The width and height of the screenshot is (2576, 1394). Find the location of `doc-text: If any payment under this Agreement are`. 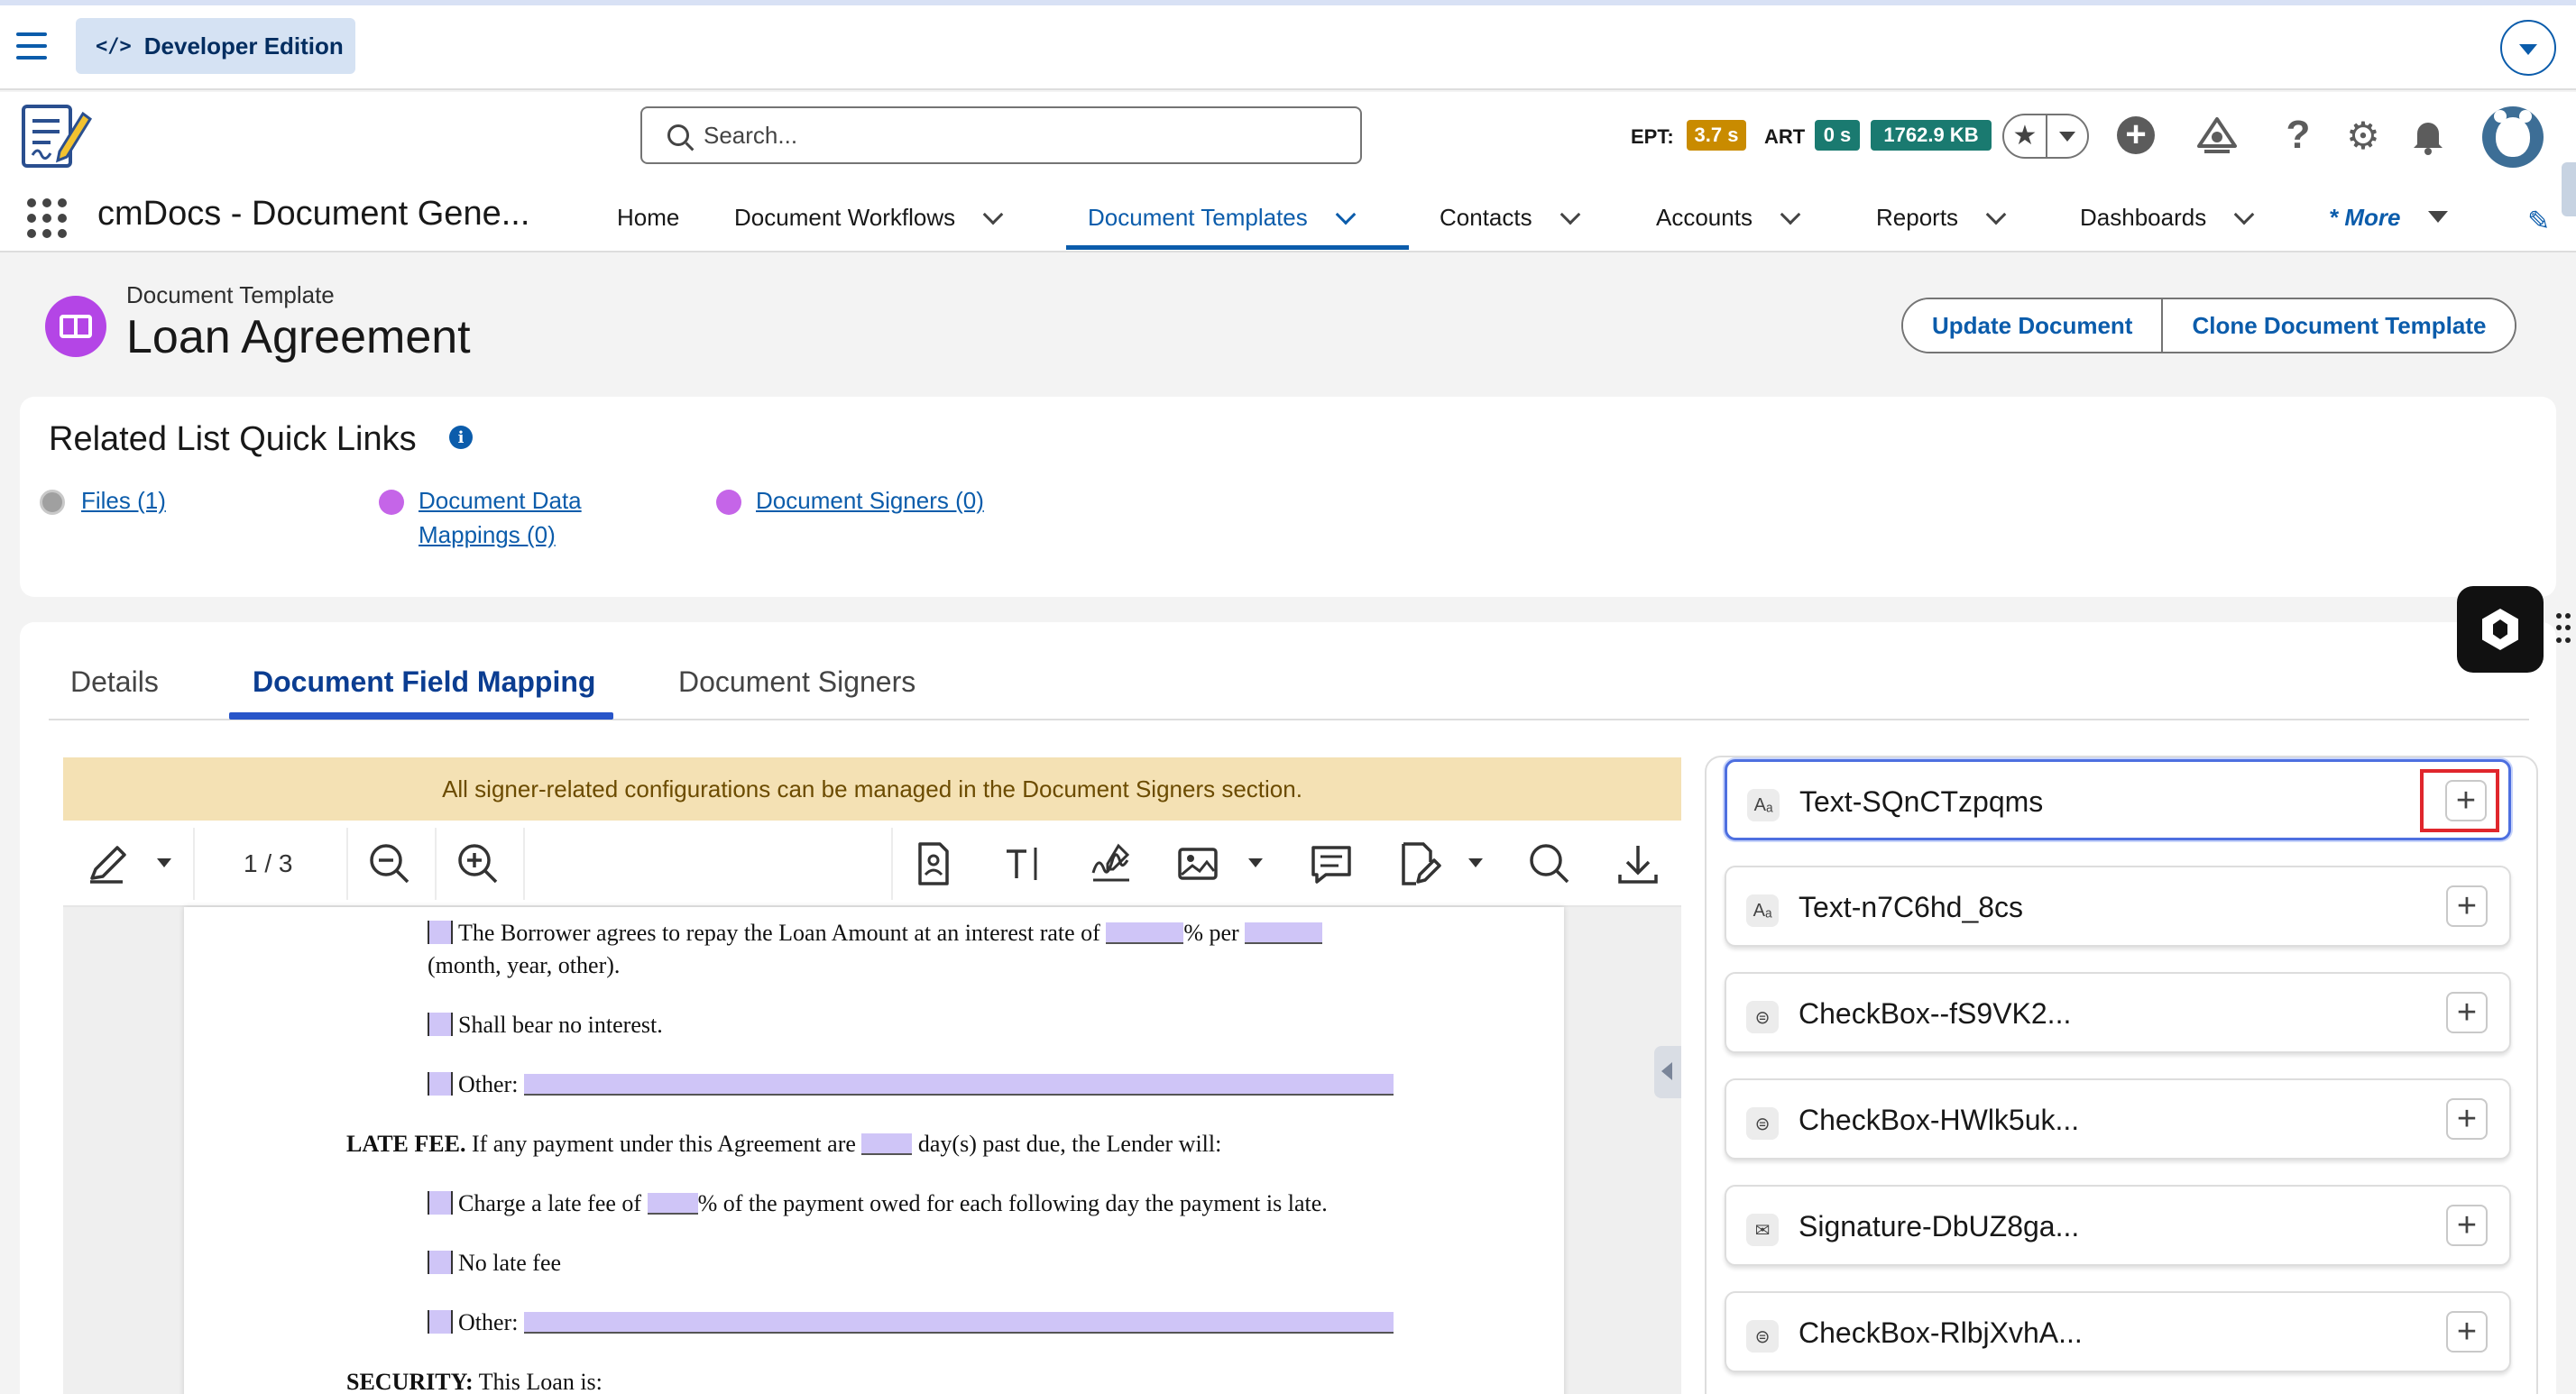

doc-text: If any payment under this Agreement are is located at coordinates (664, 1144).